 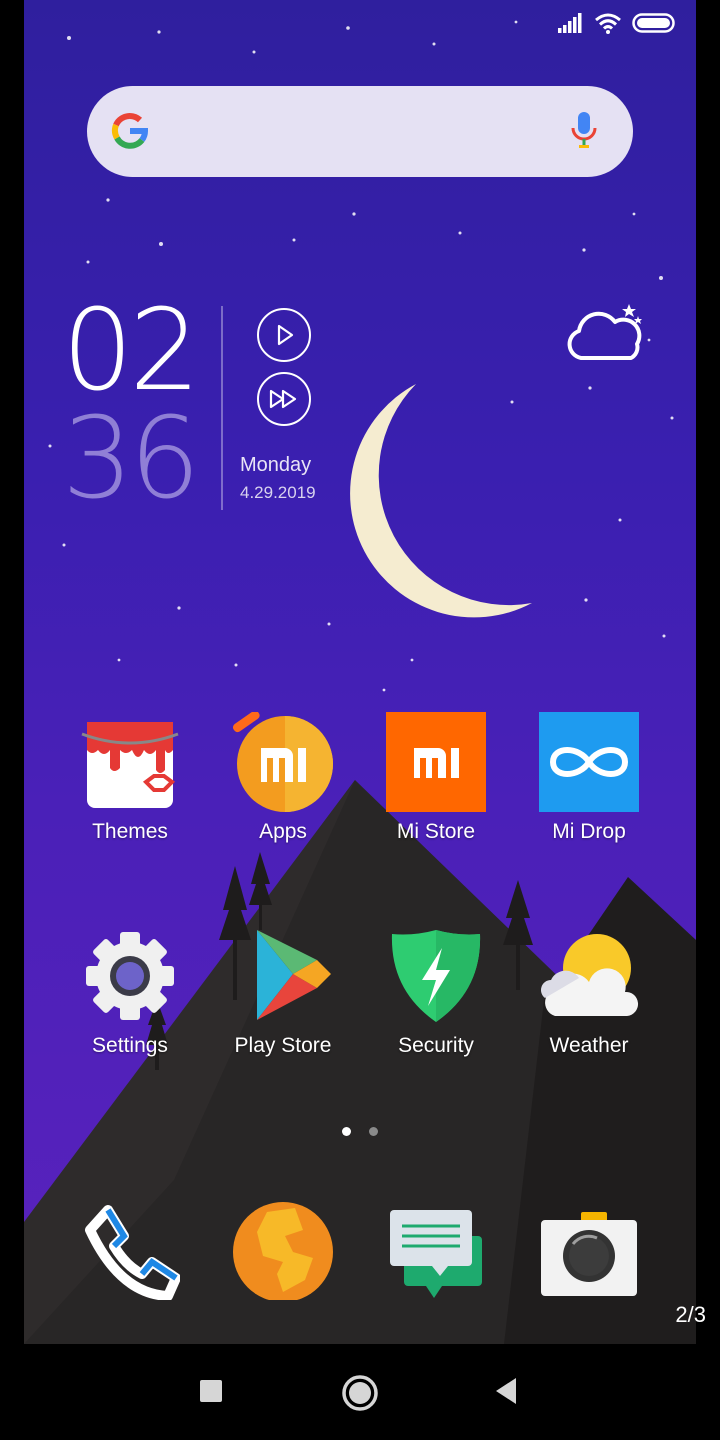 What do you see at coordinates (589, 976) in the screenshot?
I see `weather-sun-cloud-icon` at bounding box center [589, 976].